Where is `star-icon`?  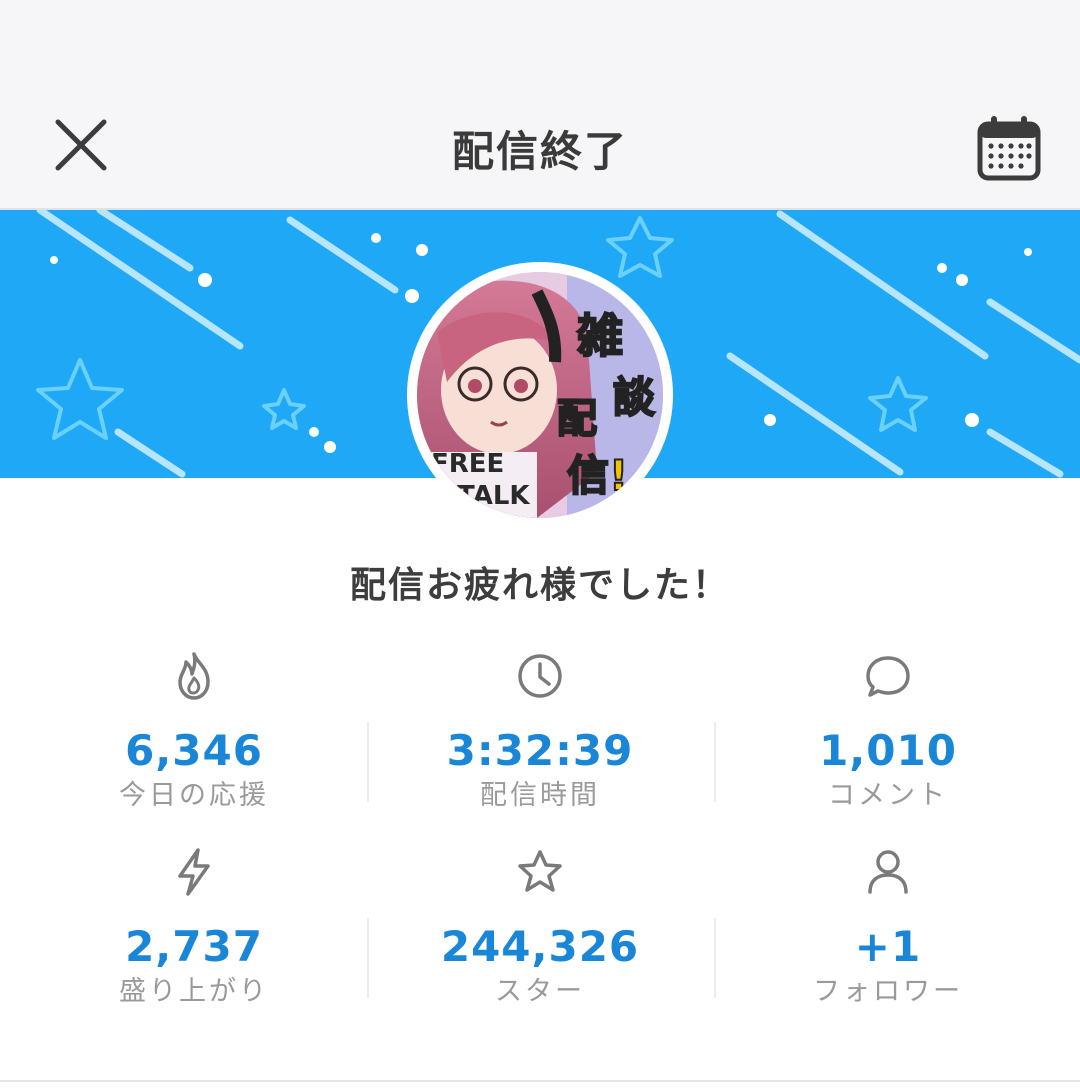 star-icon is located at coordinates (540, 871).